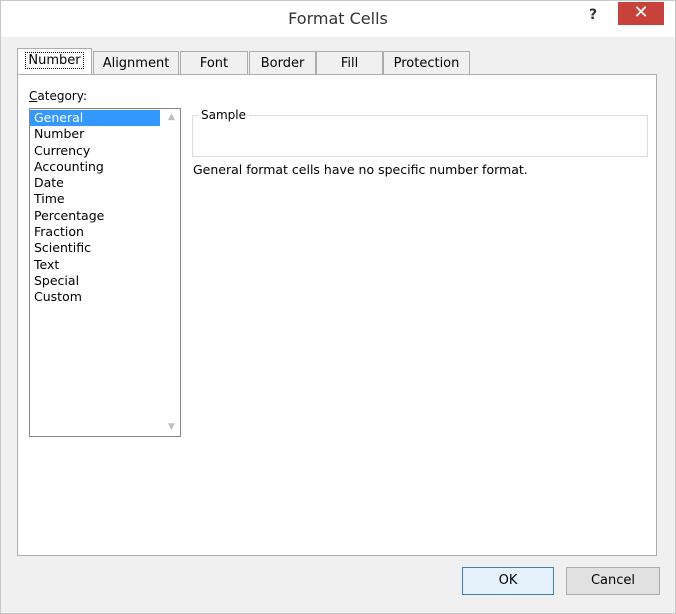 The image size is (676, 614). I want to click on category-item-general: General, so click(95, 118).